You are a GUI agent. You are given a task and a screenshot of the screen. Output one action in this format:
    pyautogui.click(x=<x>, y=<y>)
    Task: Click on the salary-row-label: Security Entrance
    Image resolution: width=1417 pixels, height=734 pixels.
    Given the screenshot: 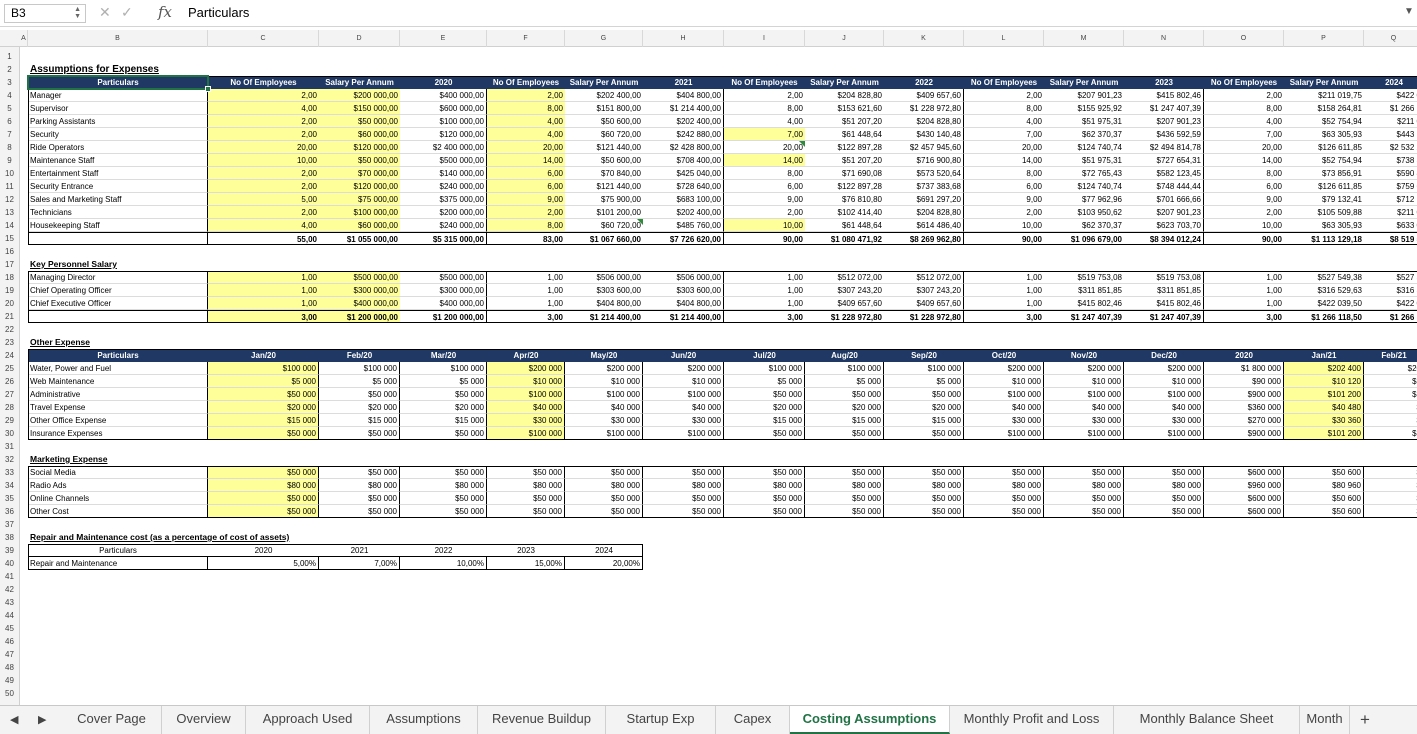 What is the action you would take?
    pyautogui.click(x=118, y=186)
    